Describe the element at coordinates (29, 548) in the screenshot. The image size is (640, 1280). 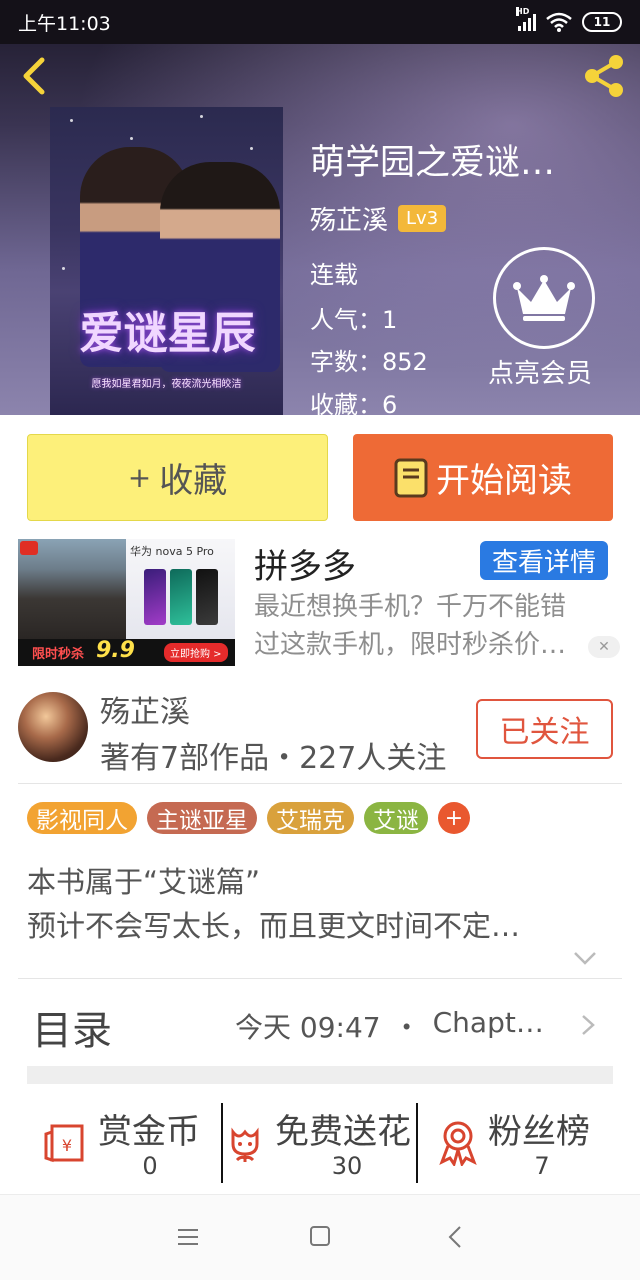
I see `pinduoduo-logo` at that location.